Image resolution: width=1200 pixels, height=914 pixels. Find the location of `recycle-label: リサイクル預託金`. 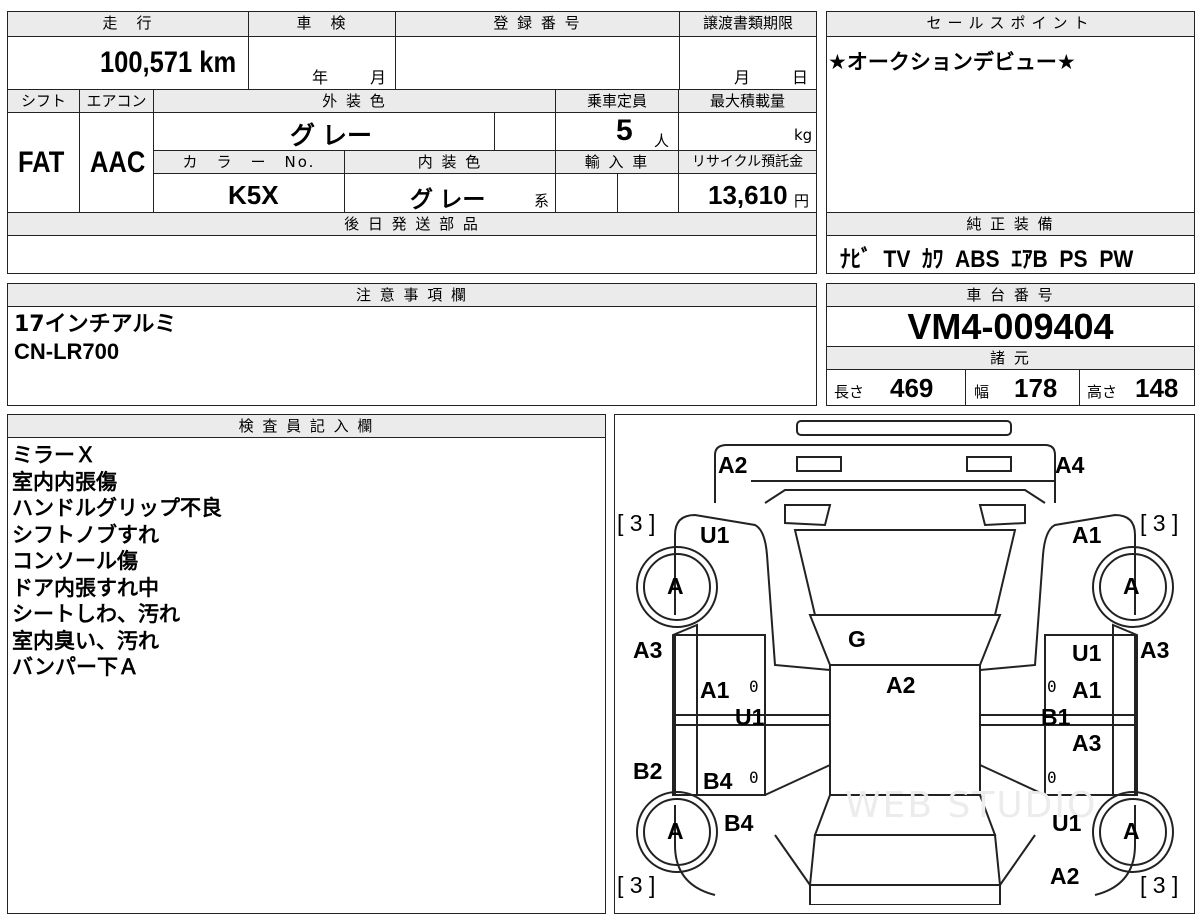

recycle-label: リサイクル預託金 is located at coordinates (747, 162).